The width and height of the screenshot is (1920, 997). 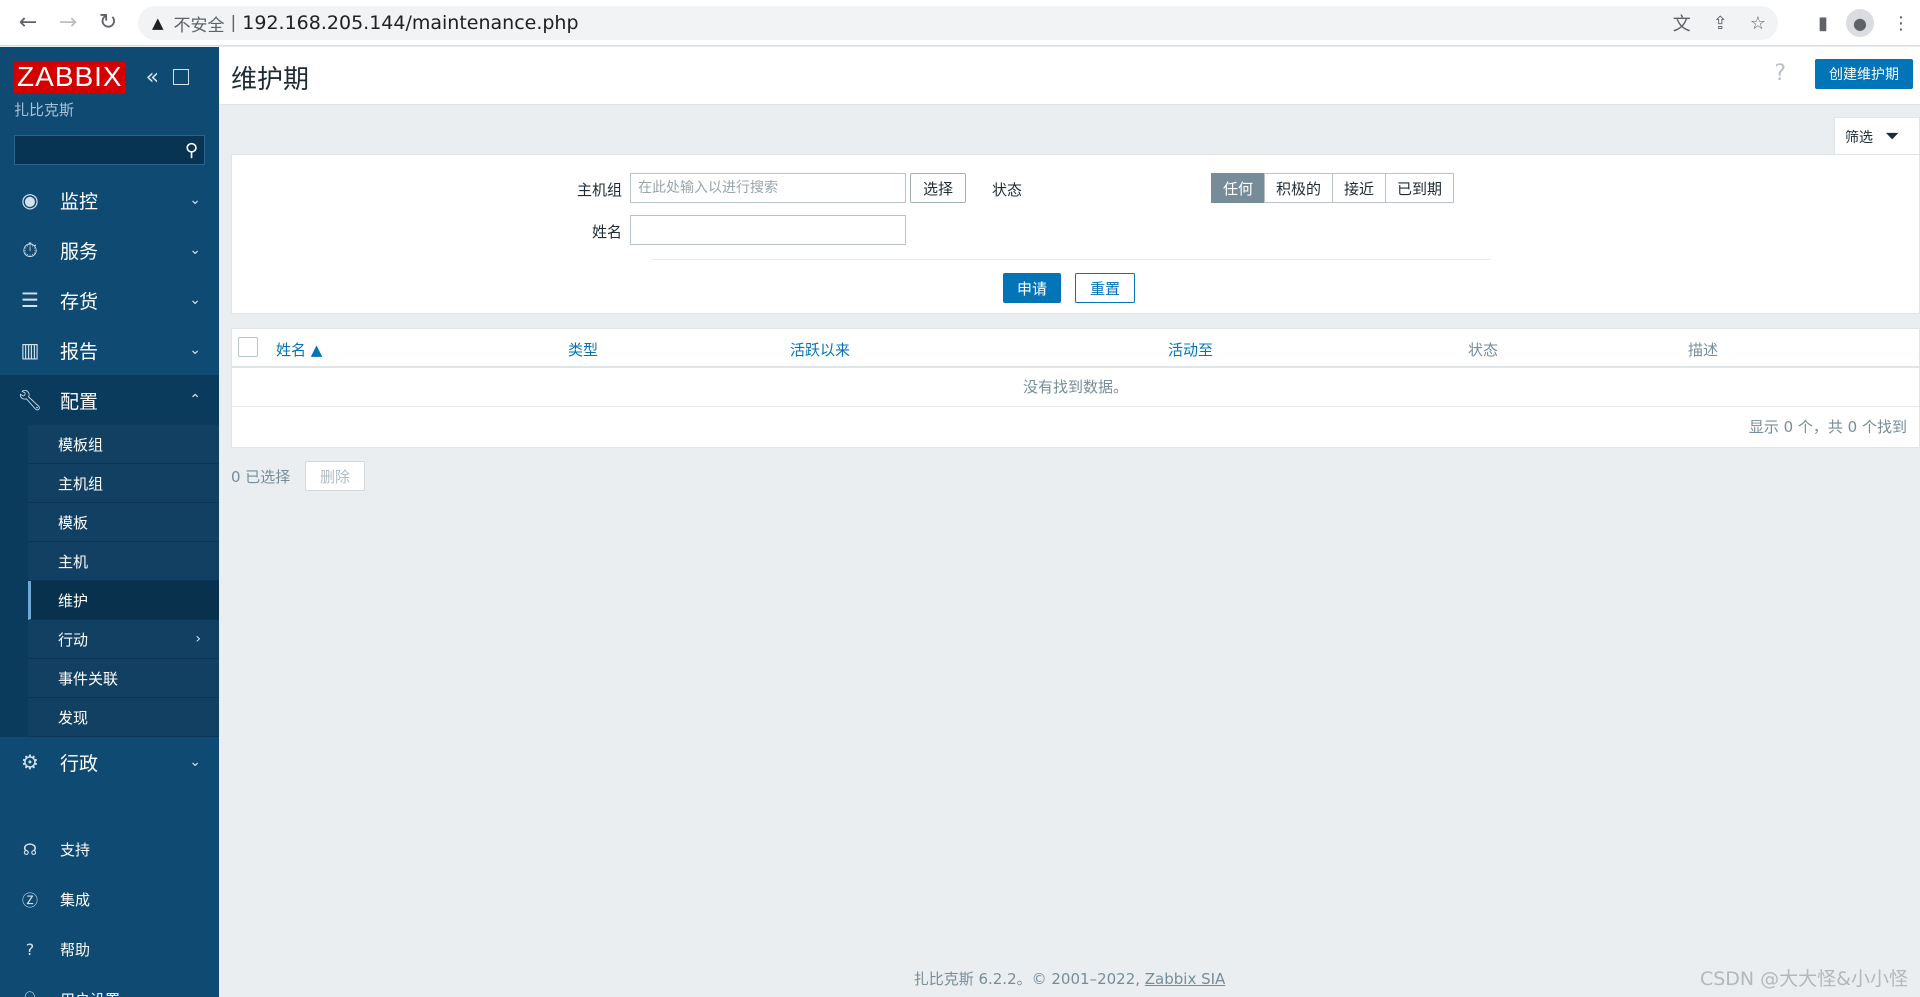 I want to click on table-paging-summary: 显示 0 个，共 0 个找到, so click(x=1827, y=427).